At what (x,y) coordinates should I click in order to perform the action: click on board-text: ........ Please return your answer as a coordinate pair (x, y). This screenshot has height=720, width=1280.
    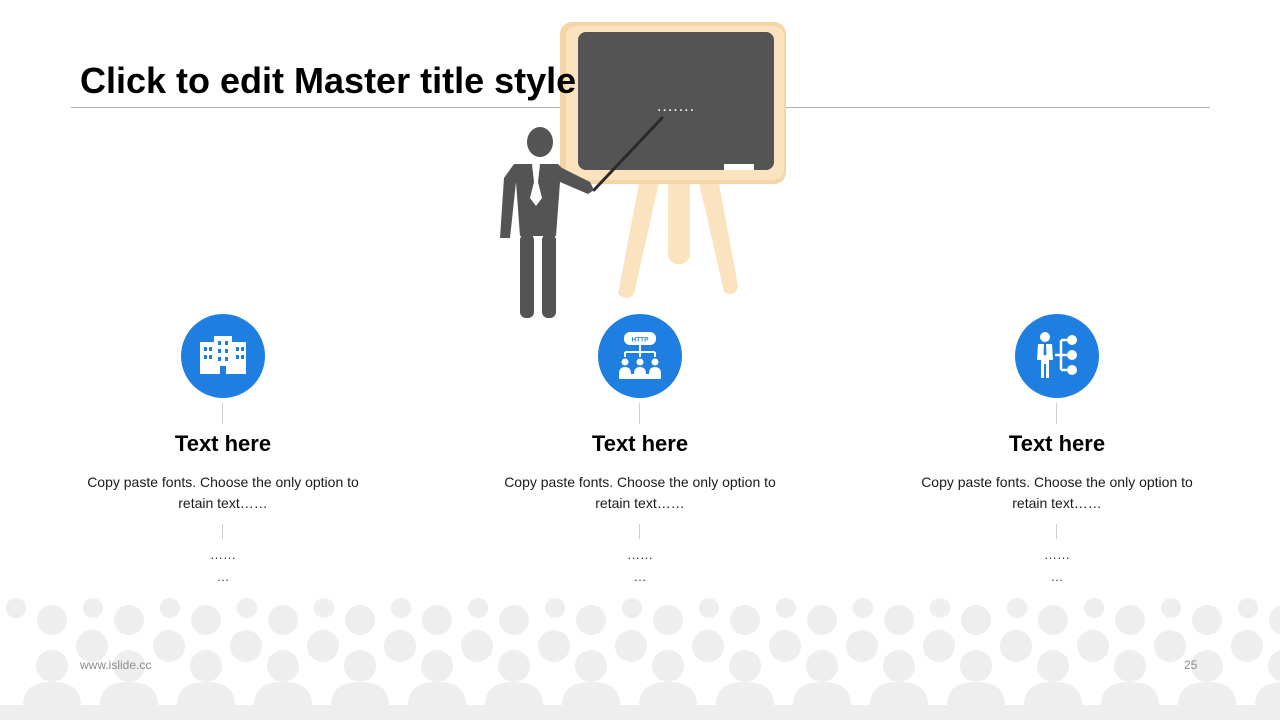
    Looking at the image, I should click on (676, 106).